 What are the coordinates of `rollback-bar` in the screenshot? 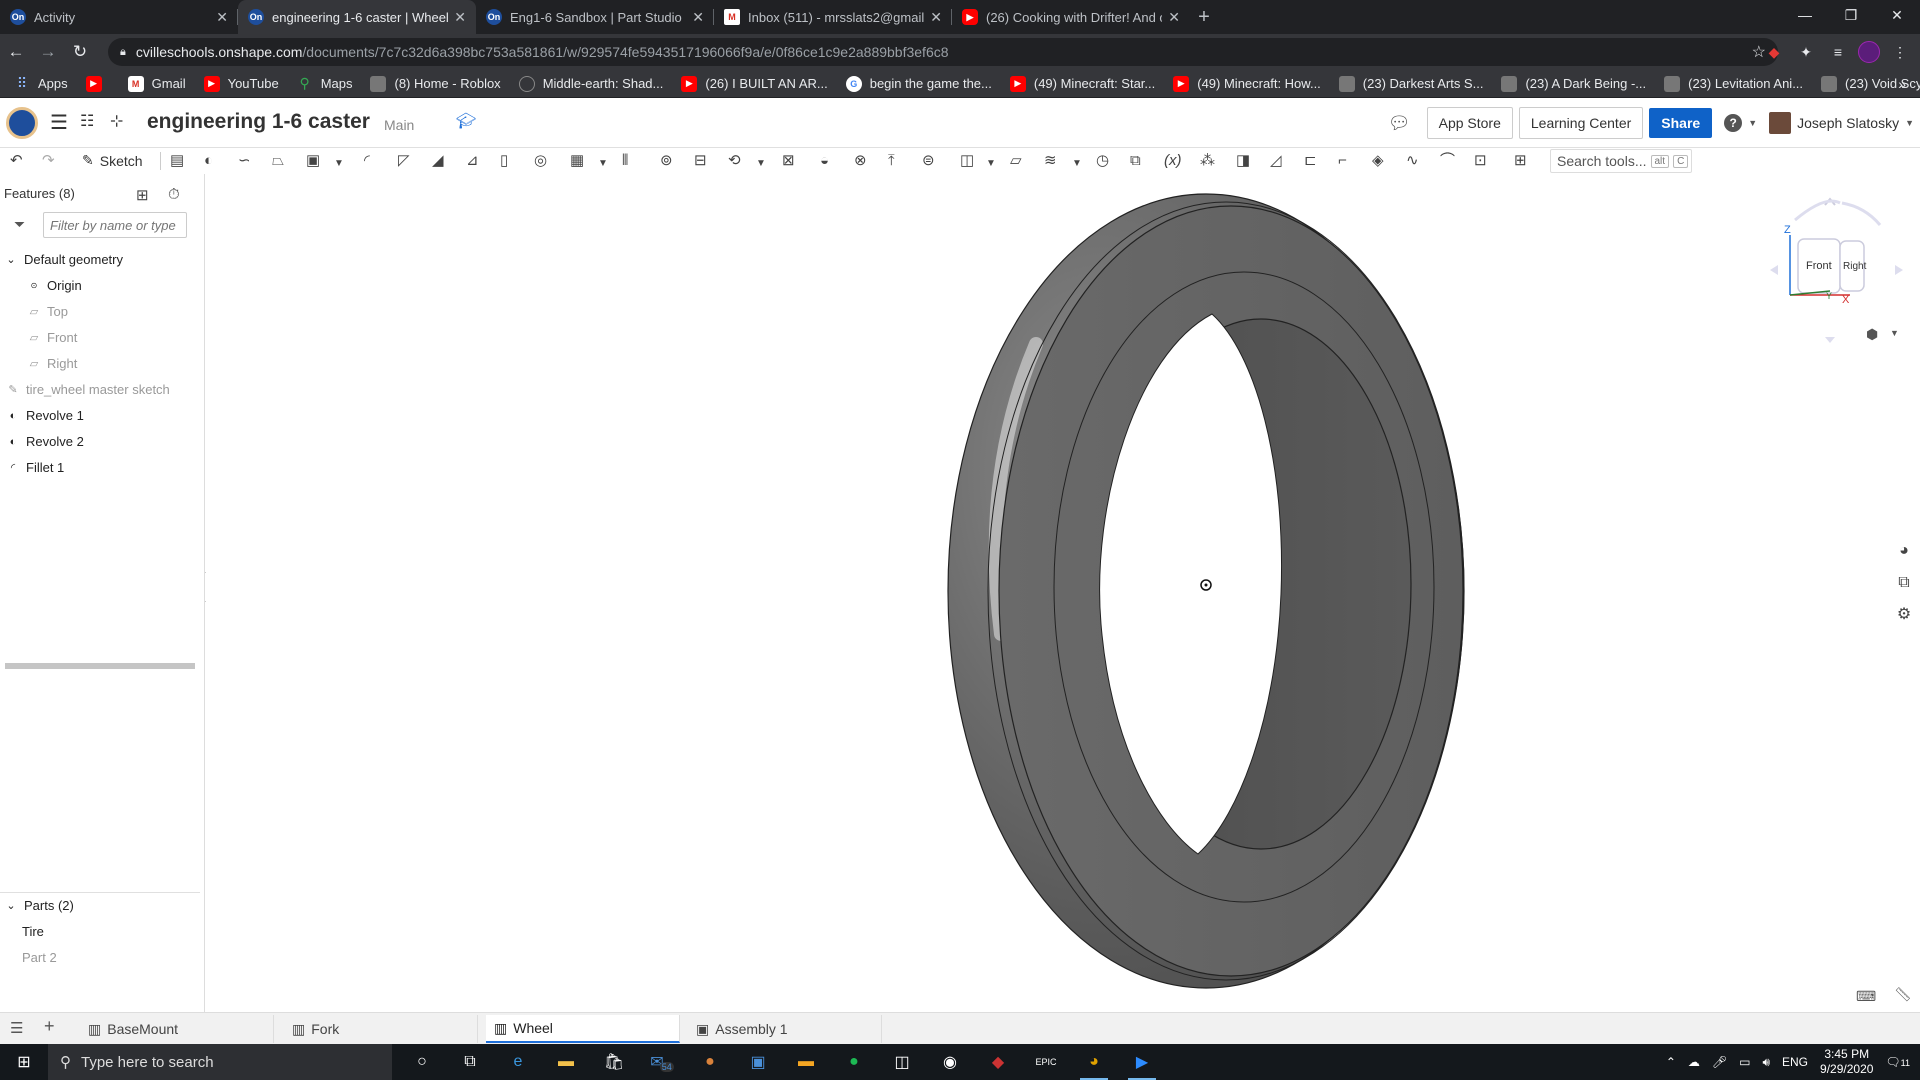 It's located at (100, 666).